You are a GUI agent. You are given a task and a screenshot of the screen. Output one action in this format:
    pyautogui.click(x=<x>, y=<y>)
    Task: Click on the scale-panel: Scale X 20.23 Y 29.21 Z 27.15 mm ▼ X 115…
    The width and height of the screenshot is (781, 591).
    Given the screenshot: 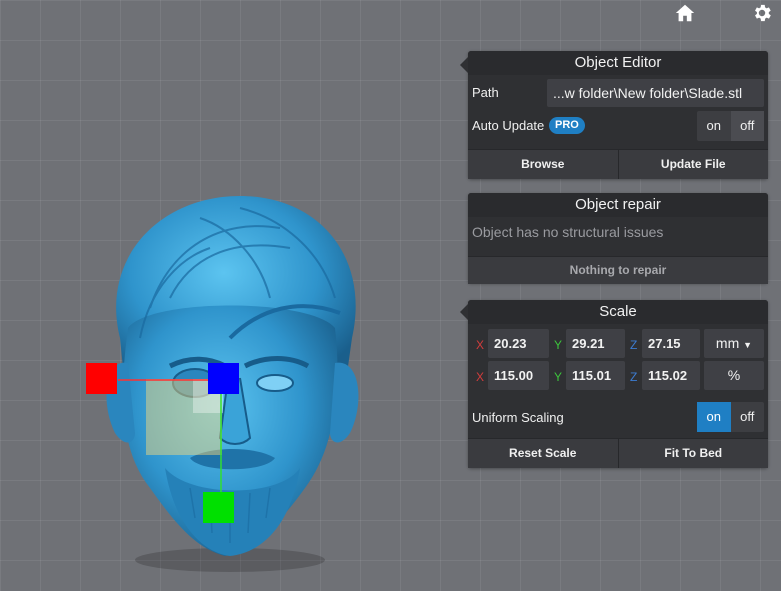 What is the action you would take?
    pyautogui.click(x=614, y=384)
    